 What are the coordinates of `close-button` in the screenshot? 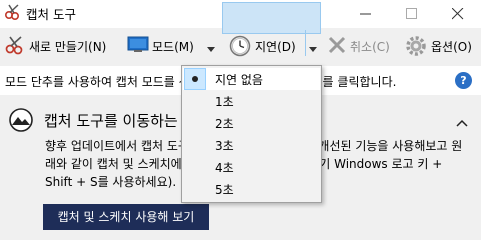 It's located at (458, 14).